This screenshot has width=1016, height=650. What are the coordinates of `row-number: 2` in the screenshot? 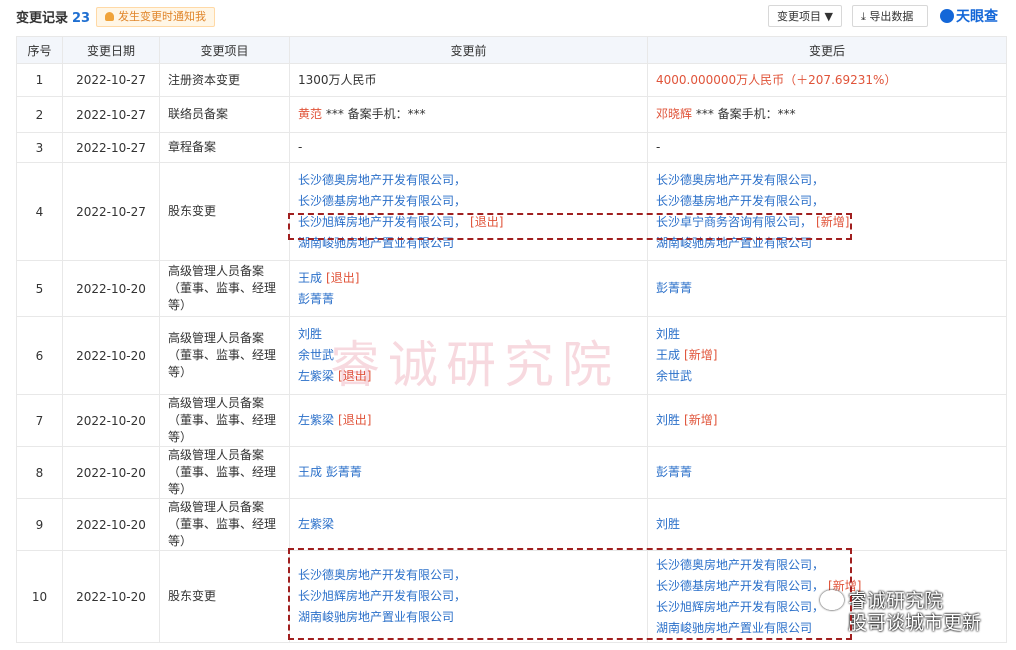 It's located at (39, 114).